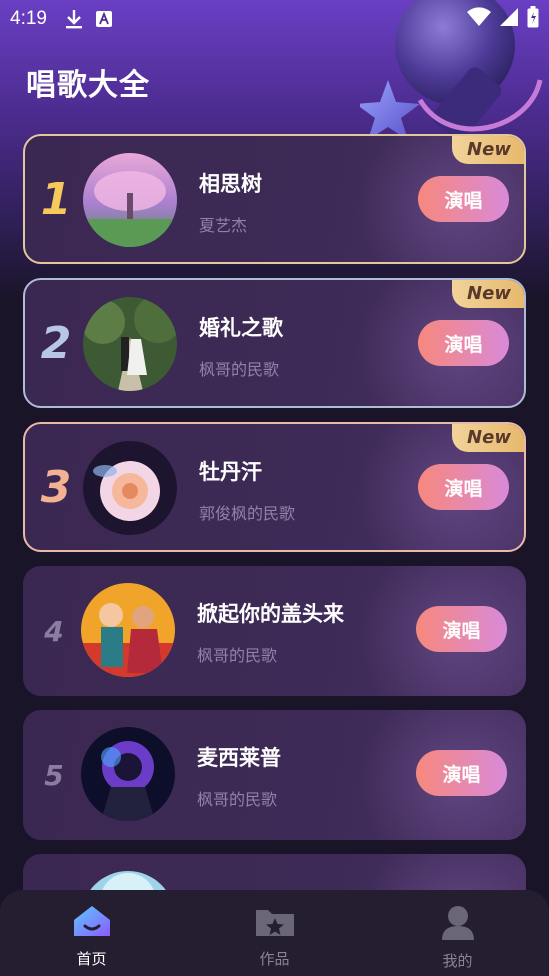 Image resolution: width=549 pixels, height=976 pixels. What do you see at coordinates (241, 328) in the screenshot?
I see `song-title: 婚礼之歌` at bounding box center [241, 328].